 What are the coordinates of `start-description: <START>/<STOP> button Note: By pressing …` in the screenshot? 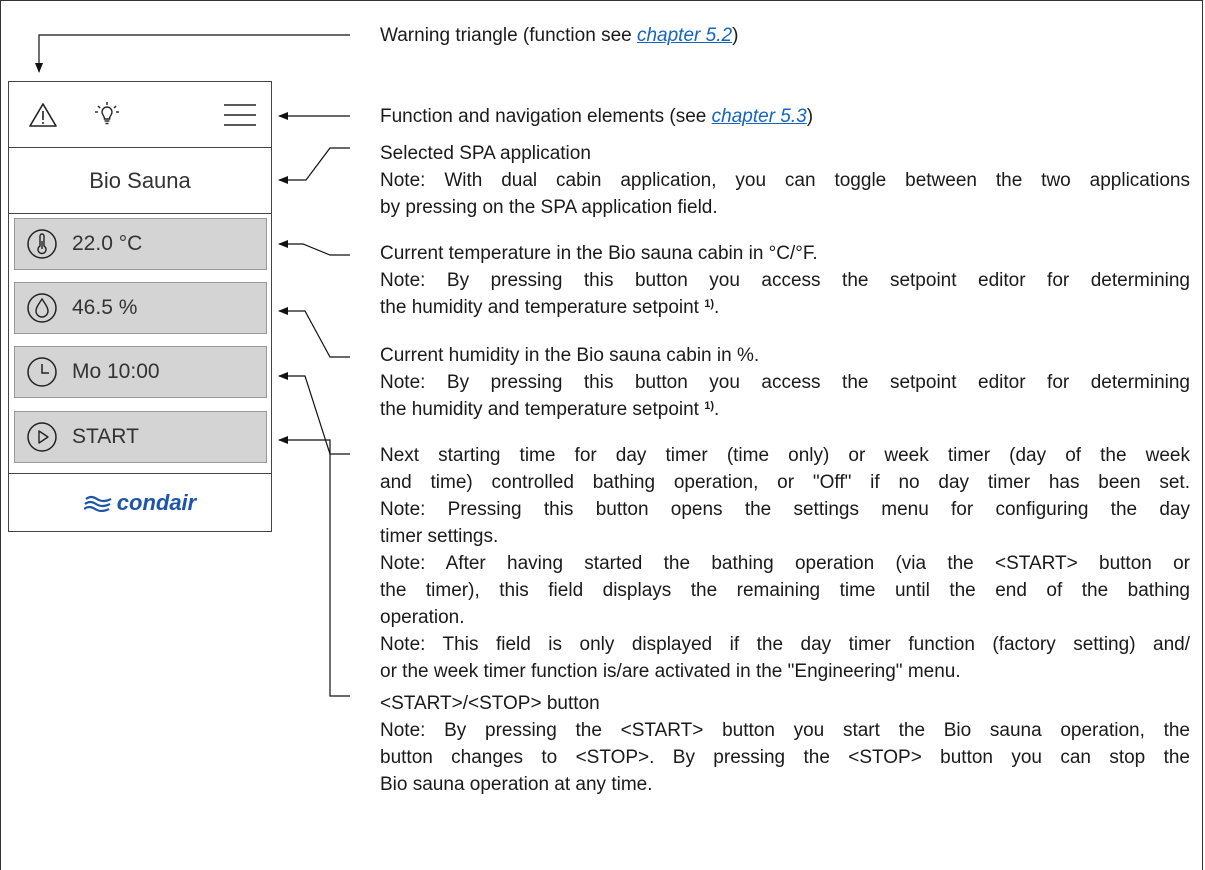 It's located at (785, 744).